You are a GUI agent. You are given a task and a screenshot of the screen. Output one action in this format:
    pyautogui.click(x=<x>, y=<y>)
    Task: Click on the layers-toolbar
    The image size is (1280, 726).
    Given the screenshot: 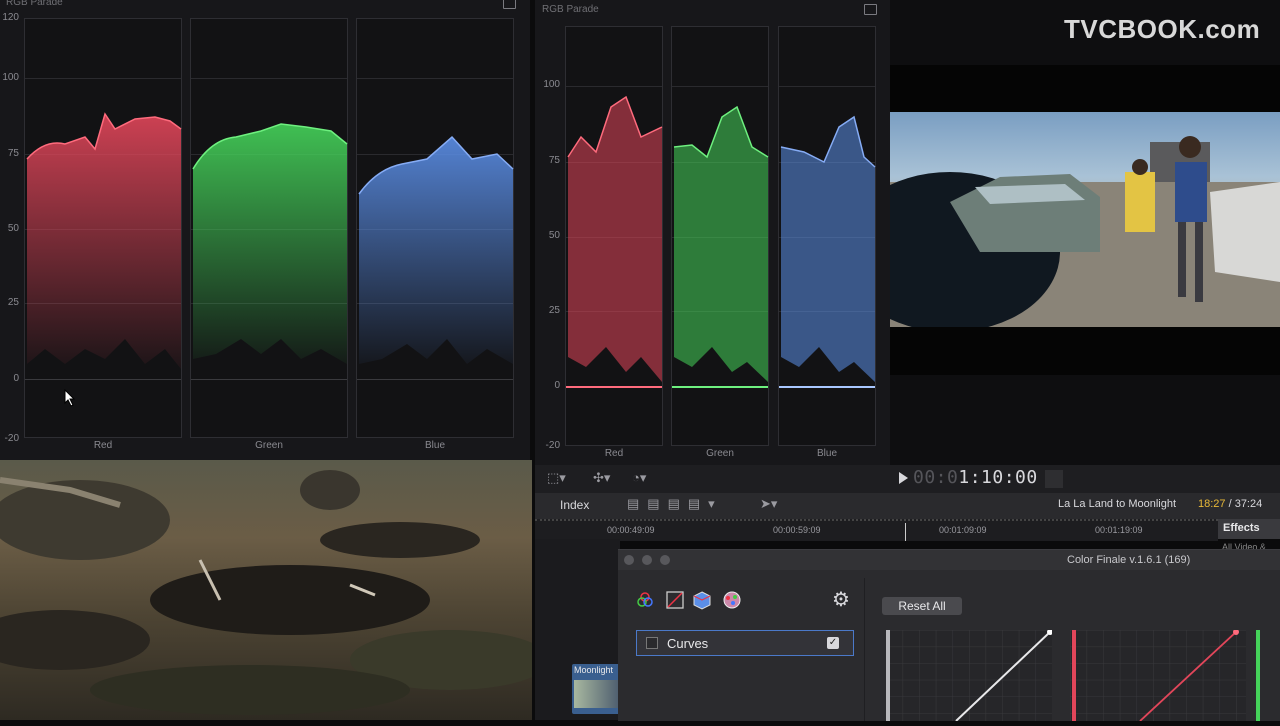 What is the action you would take?
    pyautogui.click(x=696, y=603)
    